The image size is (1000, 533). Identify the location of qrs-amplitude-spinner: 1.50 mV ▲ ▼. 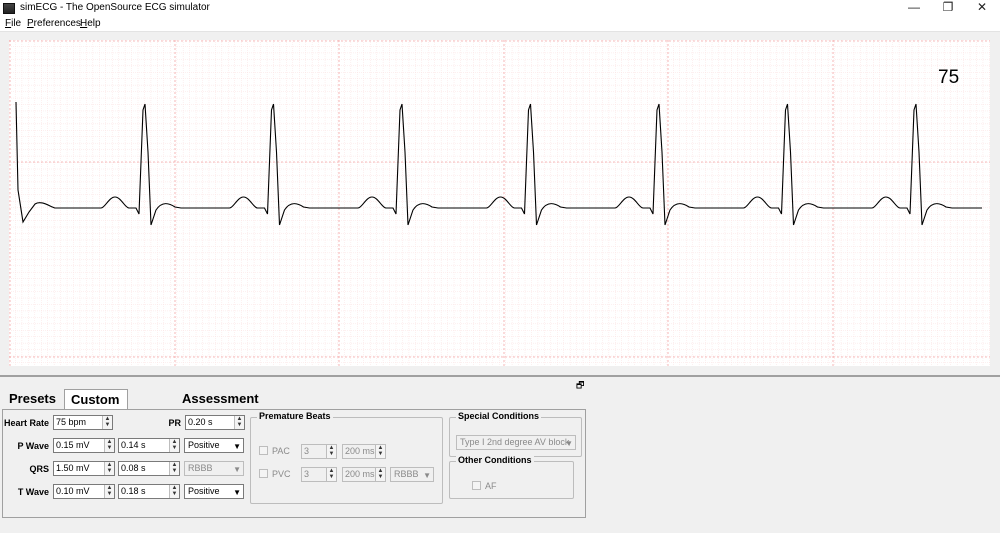
(84, 468).